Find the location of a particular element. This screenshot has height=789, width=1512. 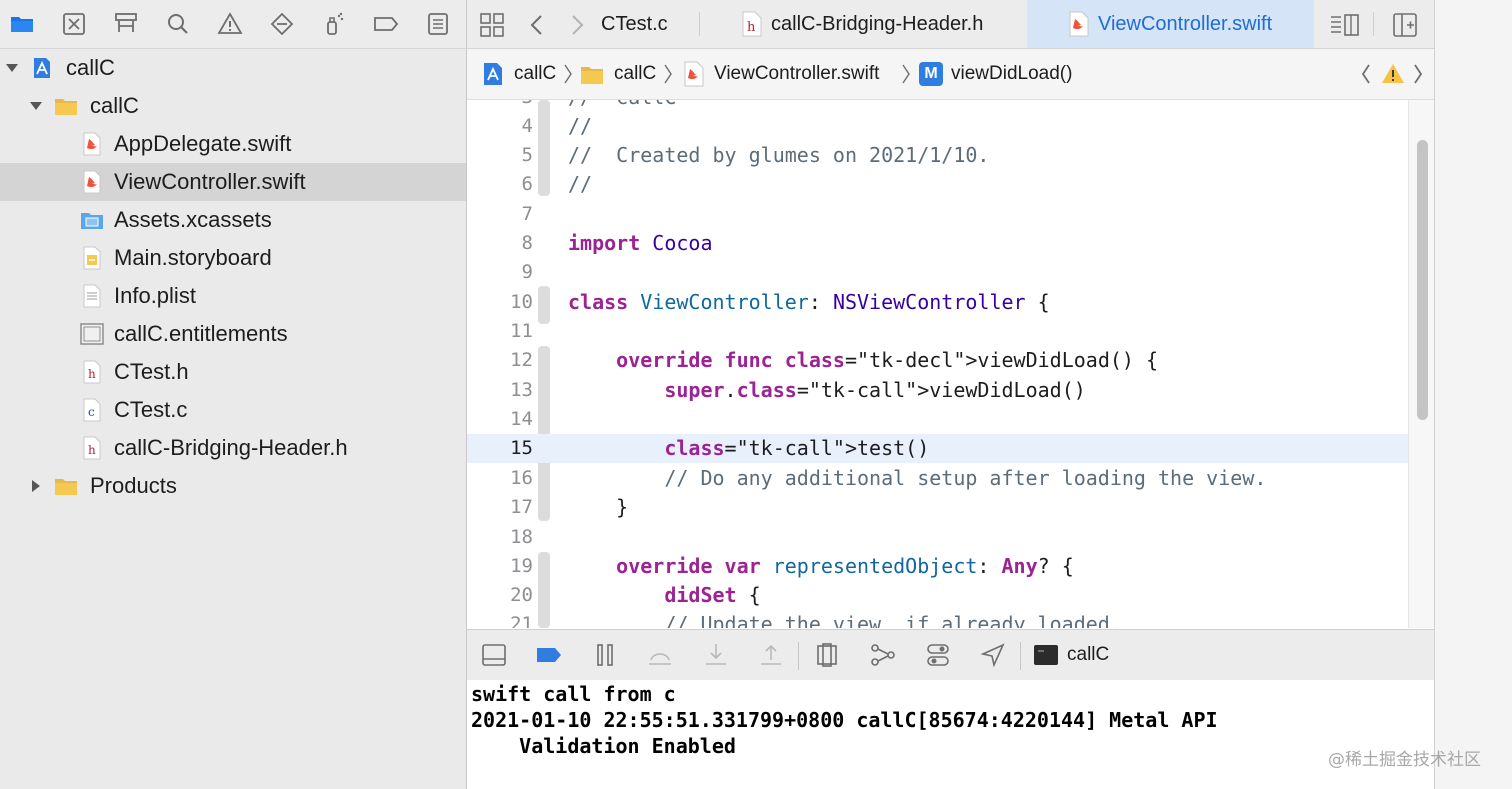

inspector-edge is located at coordinates (1473, 394).